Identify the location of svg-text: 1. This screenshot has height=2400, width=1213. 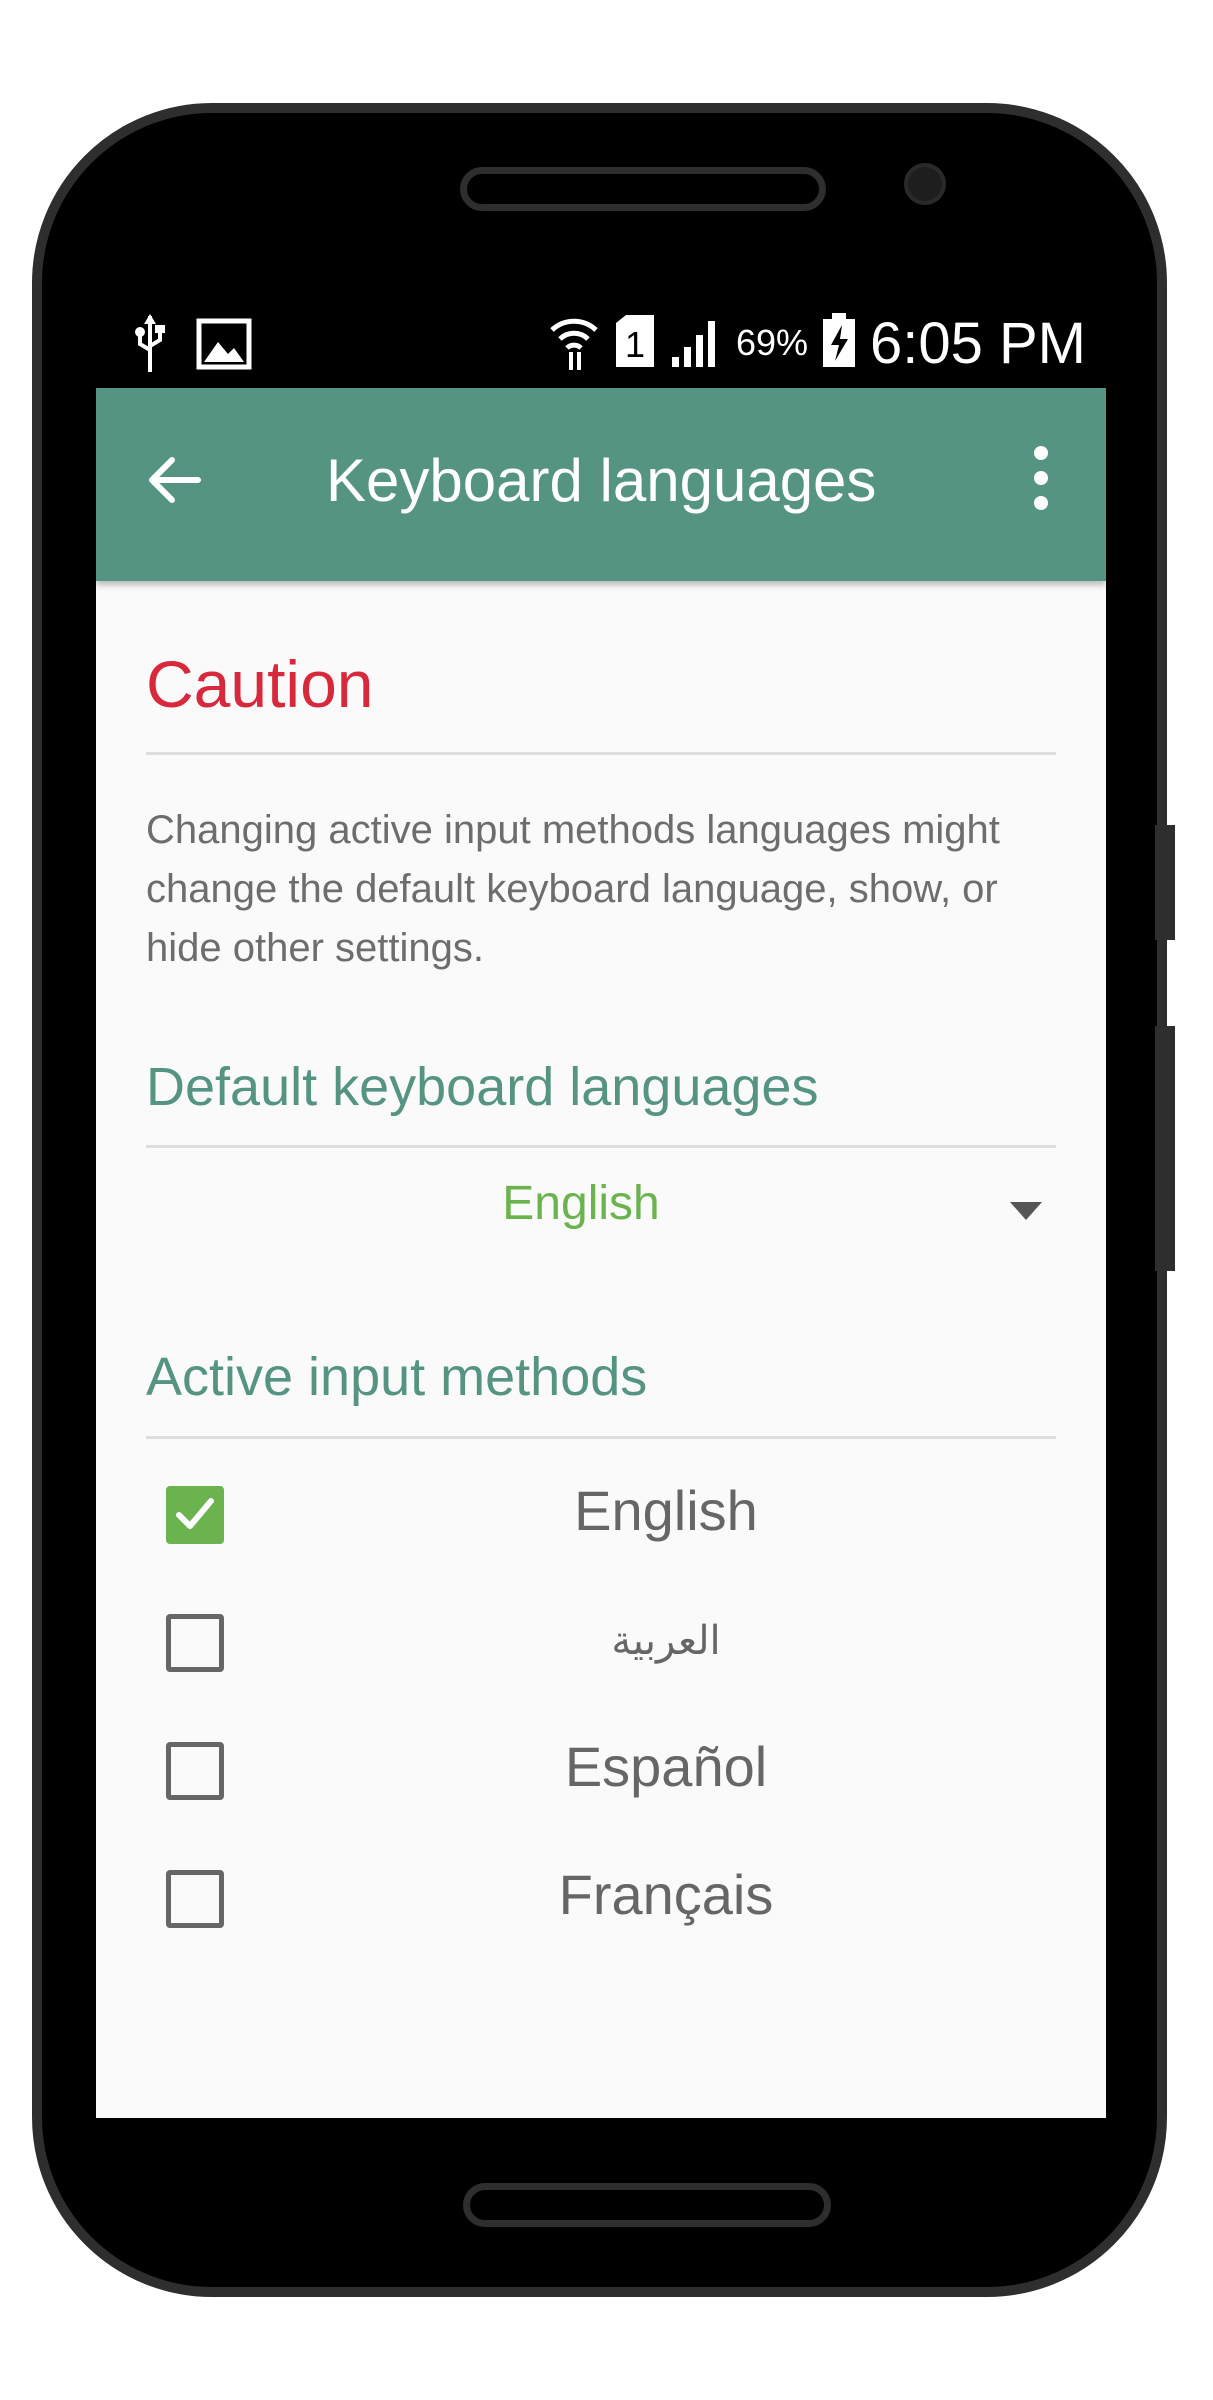
(635, 344).